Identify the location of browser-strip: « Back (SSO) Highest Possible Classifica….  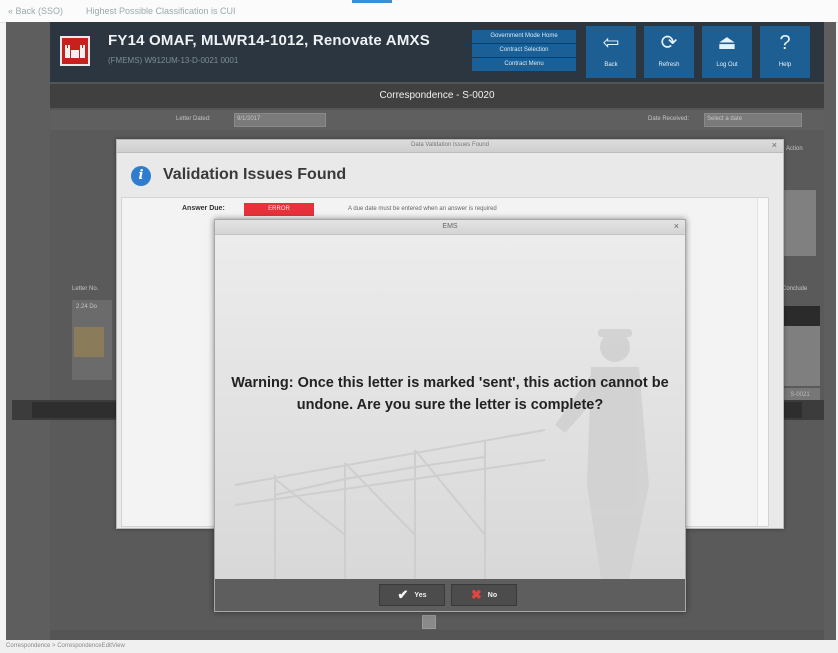
(419, 11).